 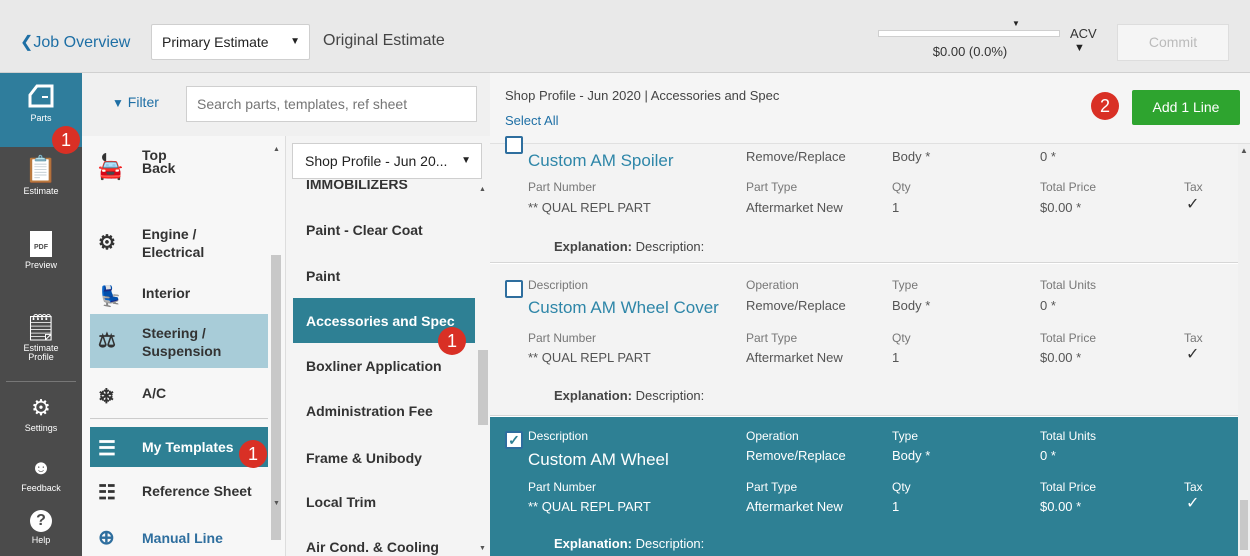 I want to click on category-ac: ❄ A/C, so click(x=179, y=396).